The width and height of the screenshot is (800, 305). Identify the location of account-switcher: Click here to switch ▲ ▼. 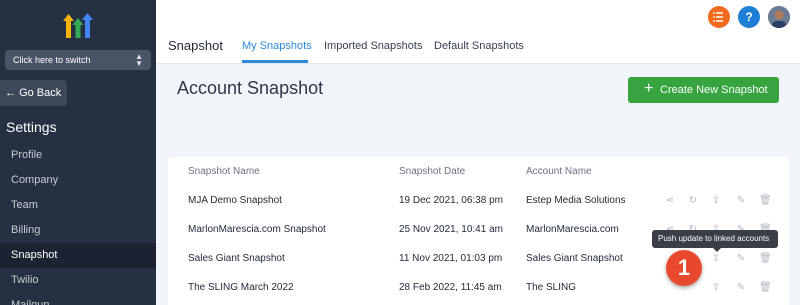
(78, 60).